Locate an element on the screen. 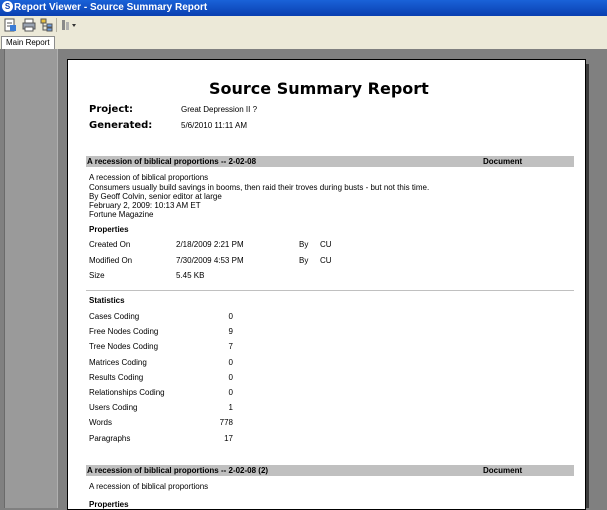 The height and width of the screenshot is (510, 607). statistic-value: 1 is located at coordinates (230, 407).